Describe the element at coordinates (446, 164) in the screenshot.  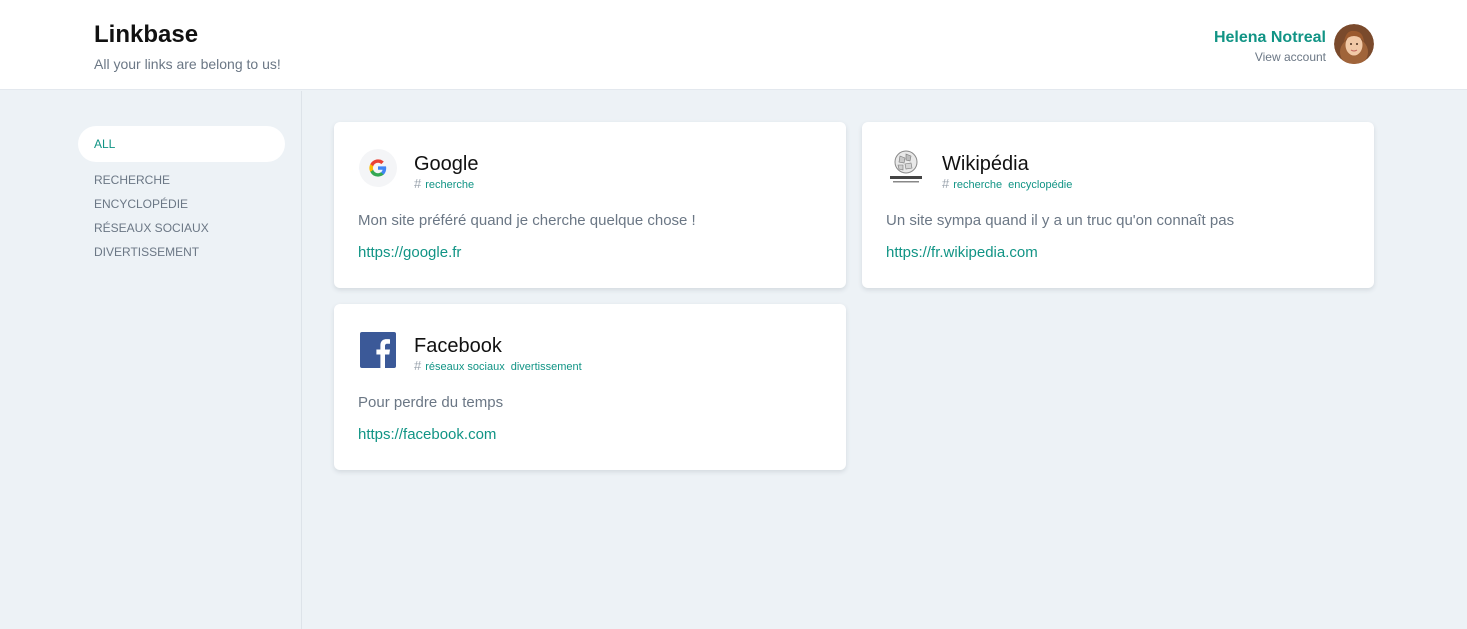
I see `link-title: Google` at that location.